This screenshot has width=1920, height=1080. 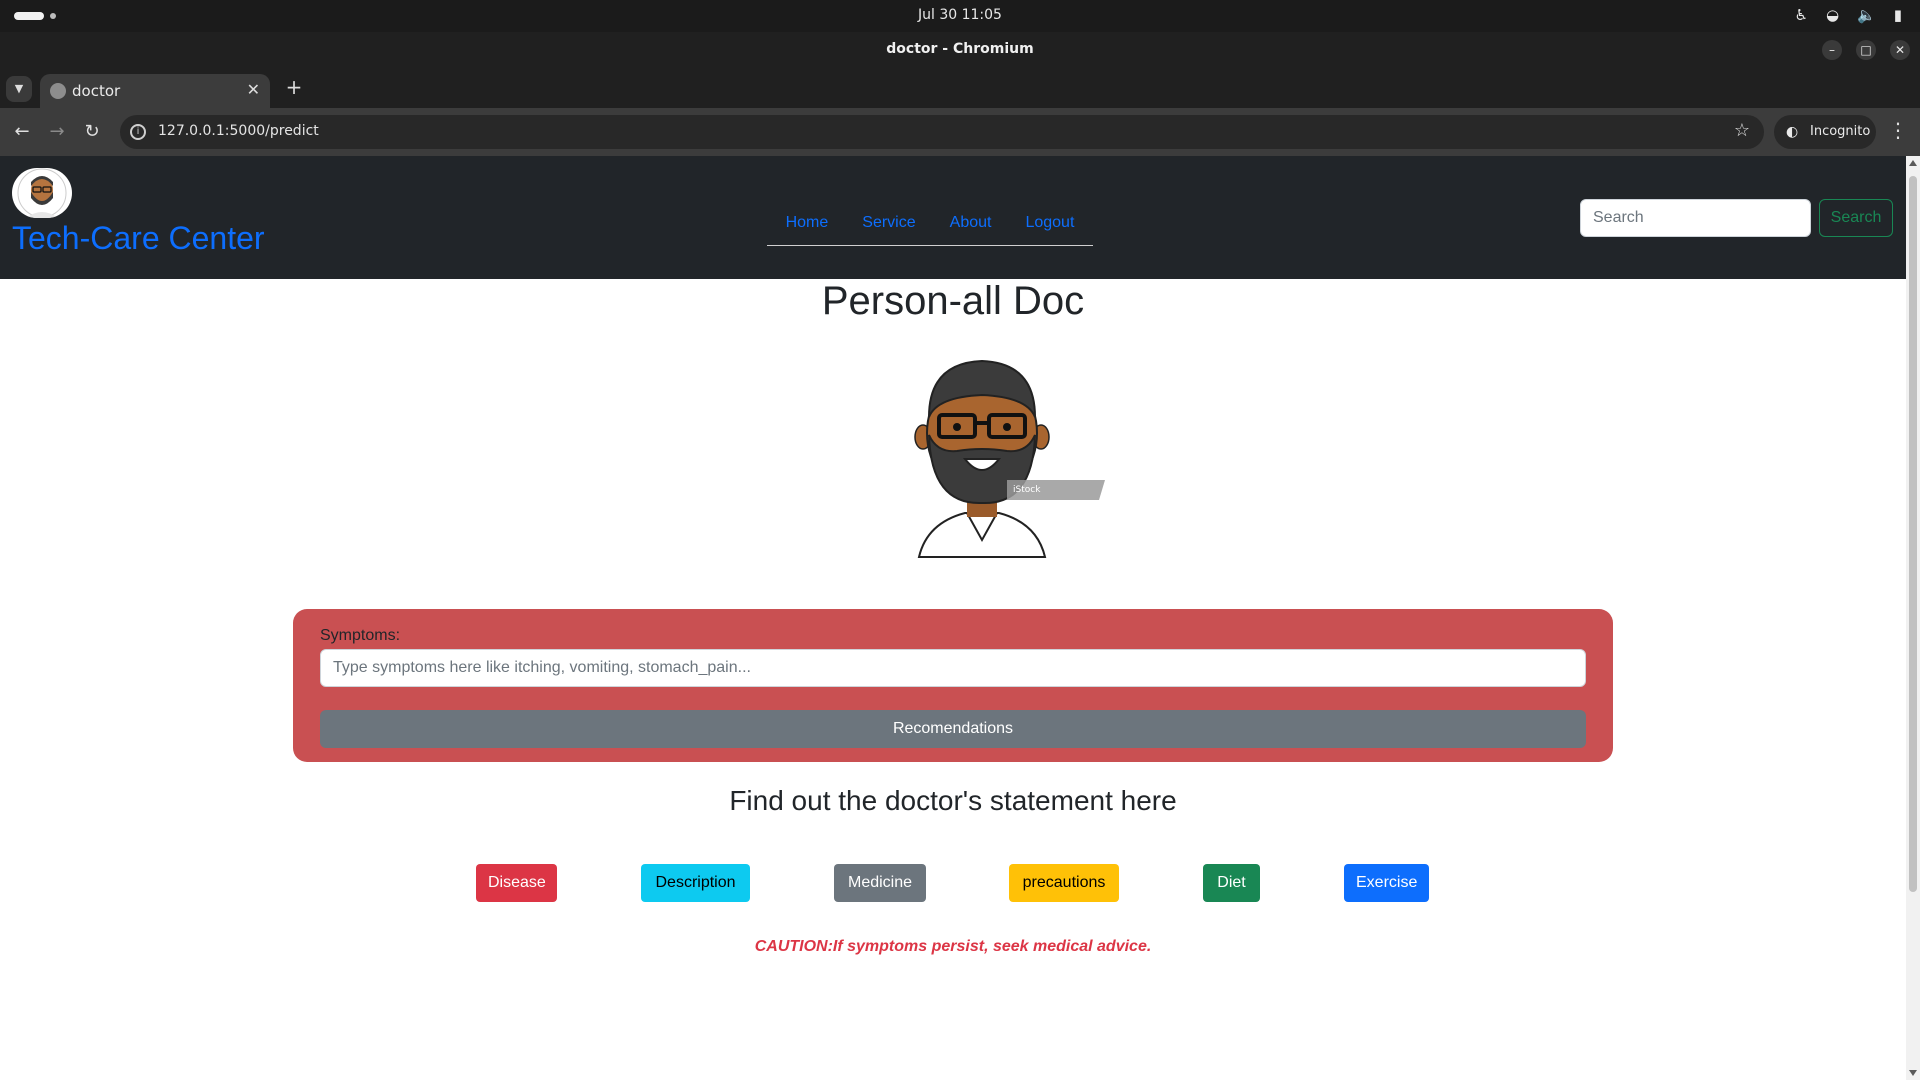 I want to click on new-tab-button: +, so click(x=294, y=88).